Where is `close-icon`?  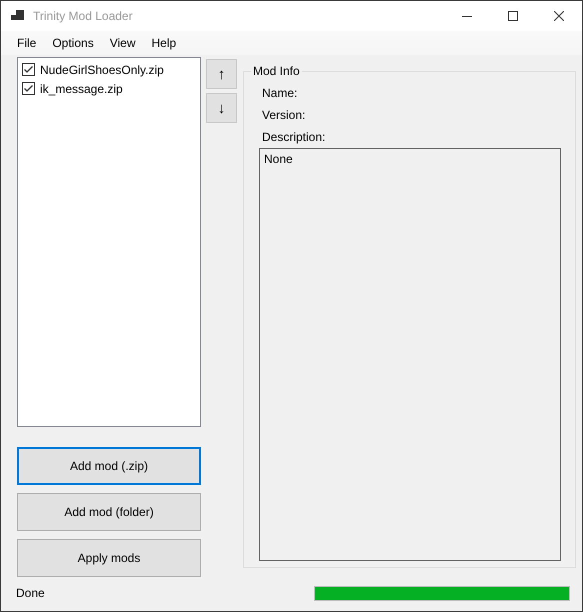
close-icon is located at coordinates (559, 16).